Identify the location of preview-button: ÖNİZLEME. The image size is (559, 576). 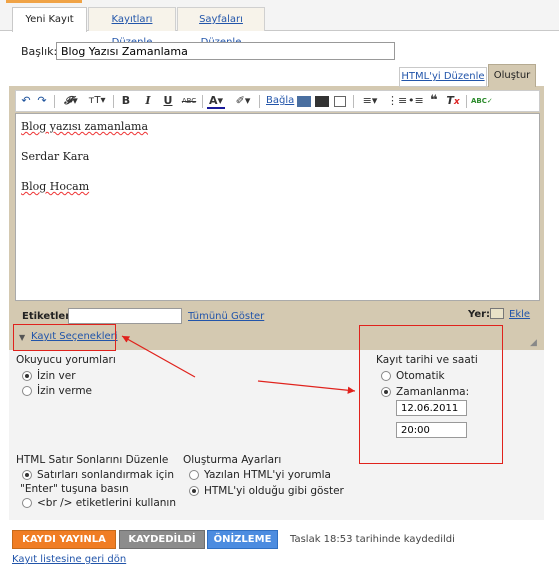
(242, 539).